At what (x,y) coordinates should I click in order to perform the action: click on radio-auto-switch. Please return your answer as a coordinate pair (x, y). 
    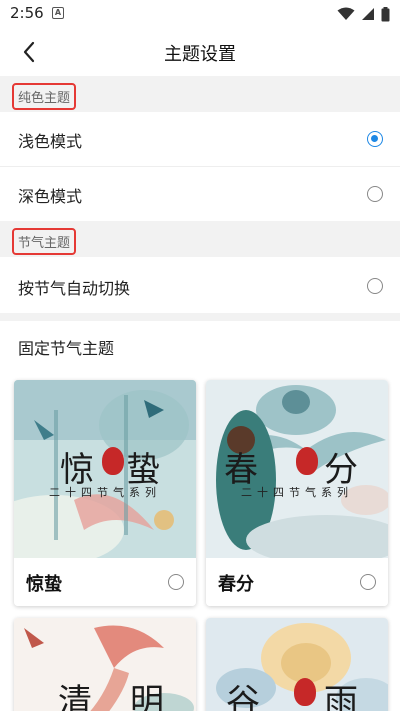
    Looking at the image, I should click on (375, 286).